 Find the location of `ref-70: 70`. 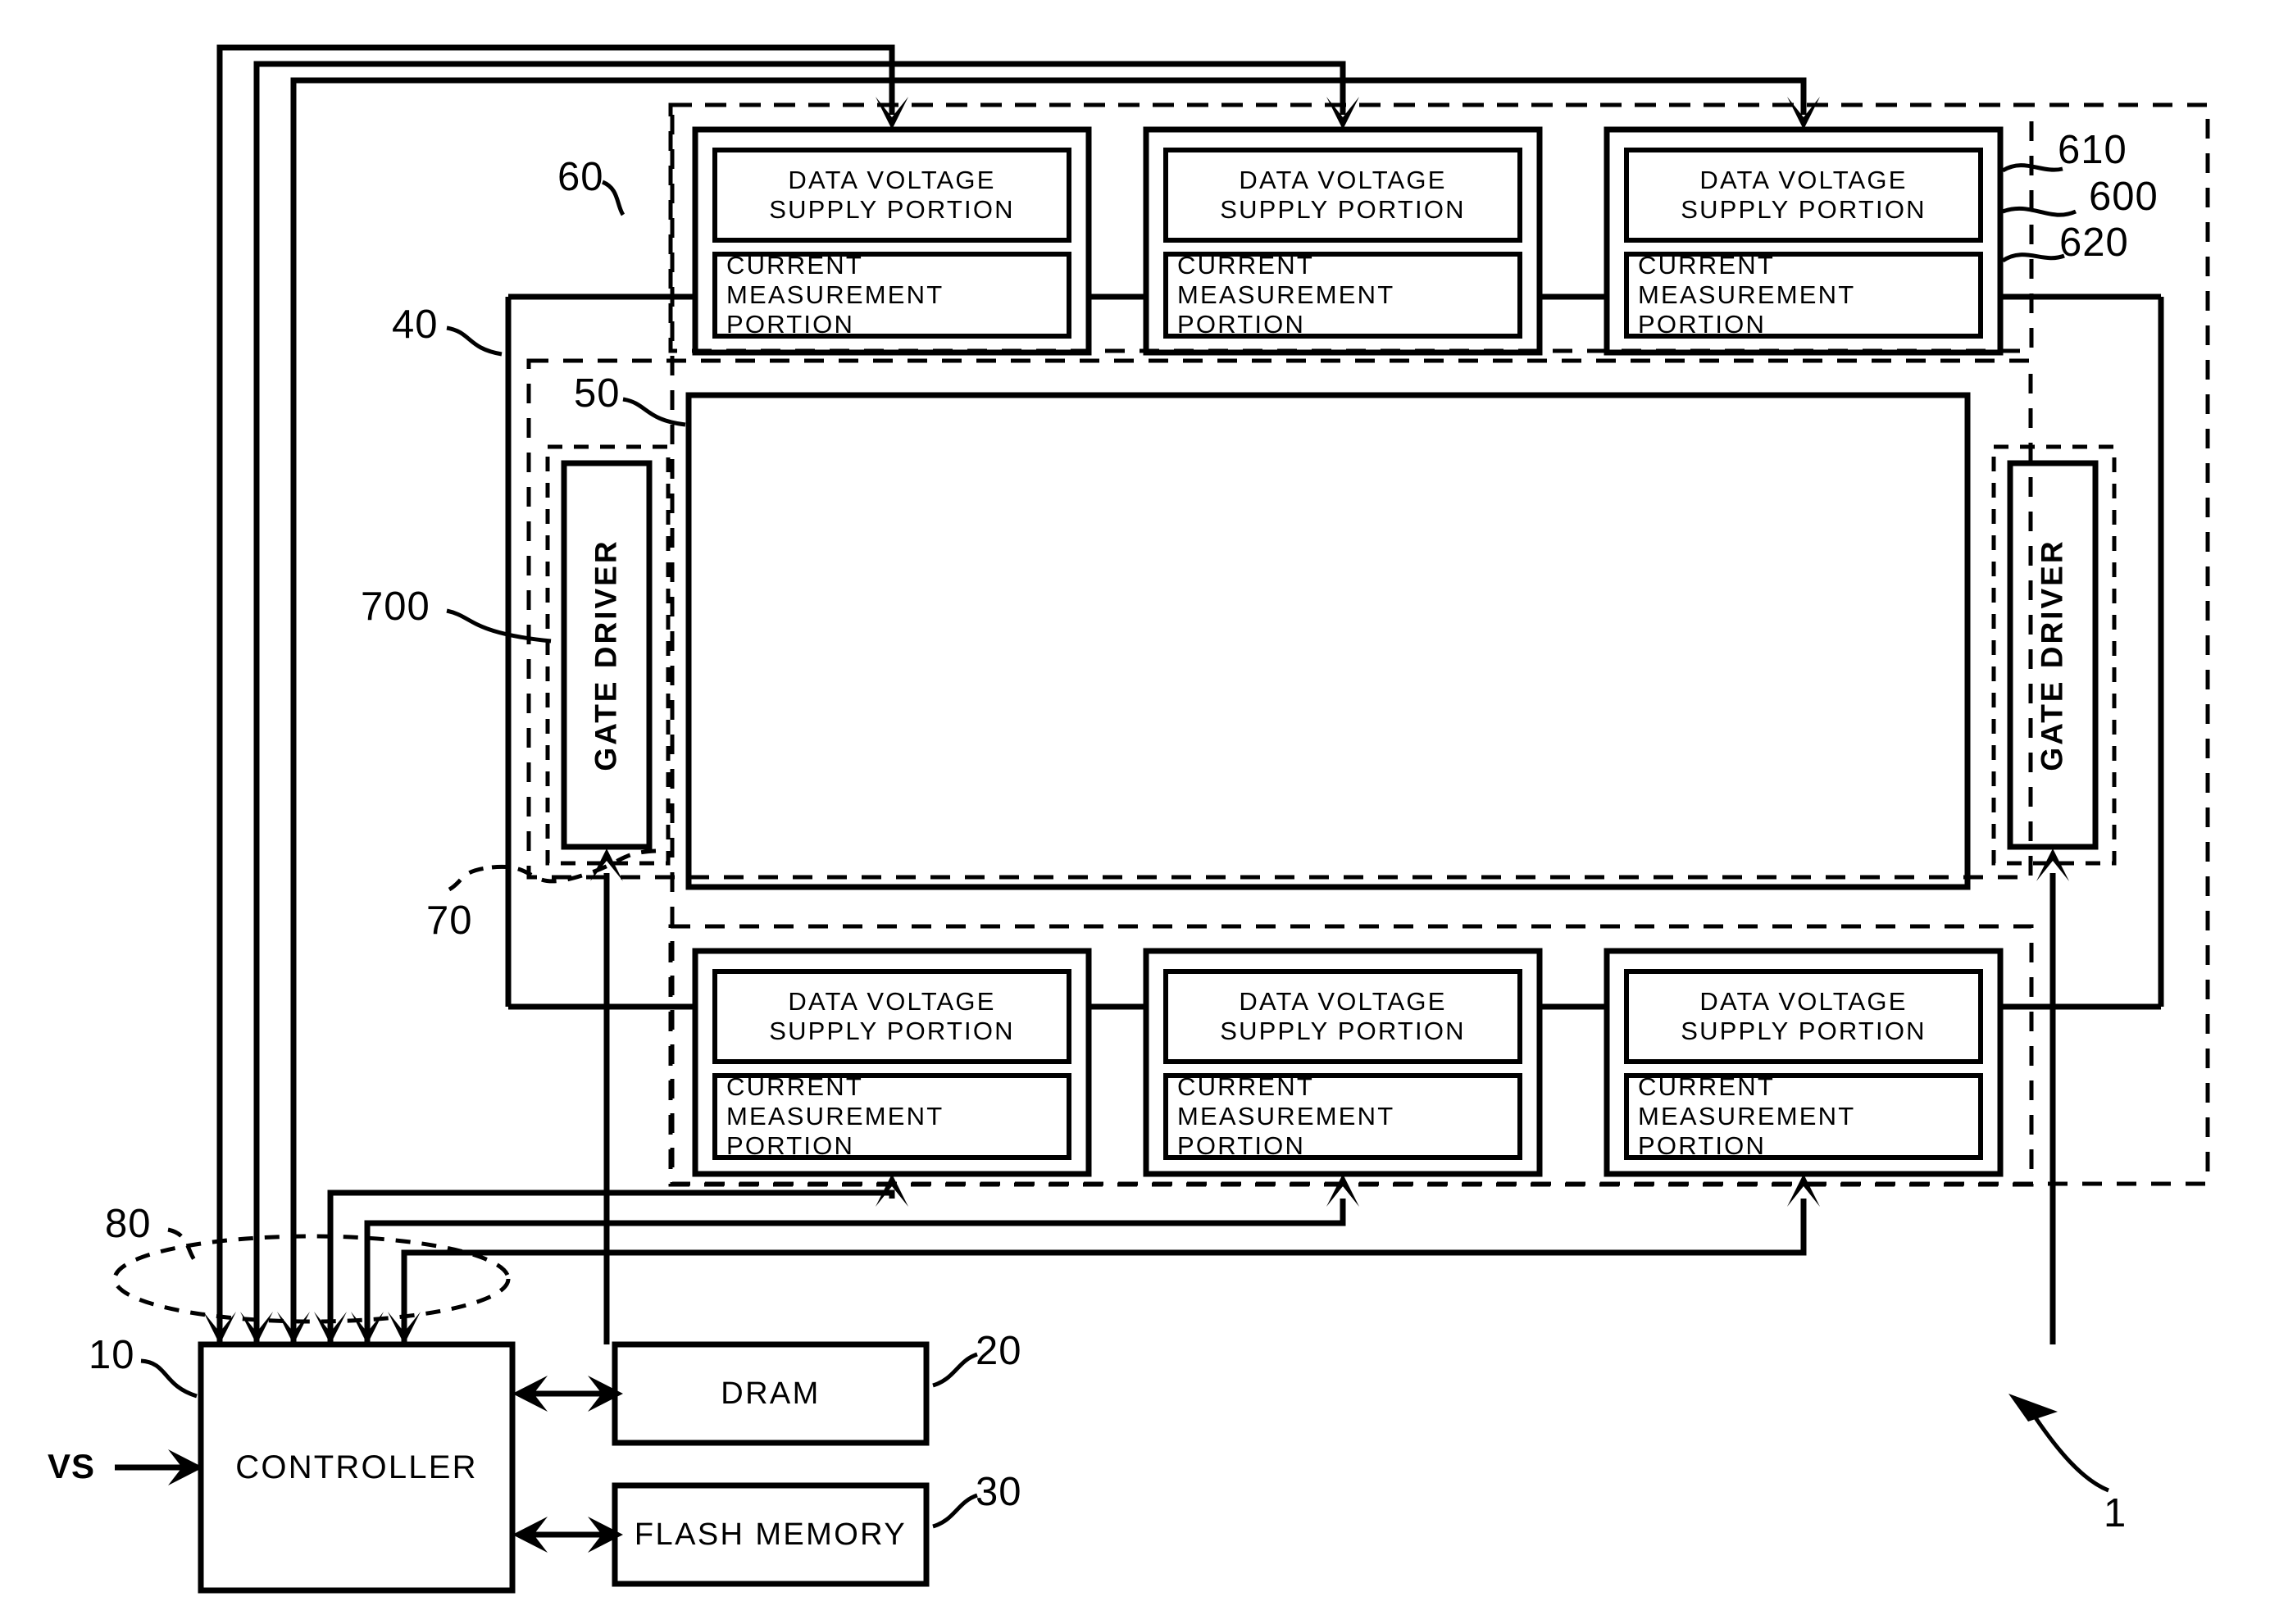

ref-70: 70 is located at coordinates (450, 921).